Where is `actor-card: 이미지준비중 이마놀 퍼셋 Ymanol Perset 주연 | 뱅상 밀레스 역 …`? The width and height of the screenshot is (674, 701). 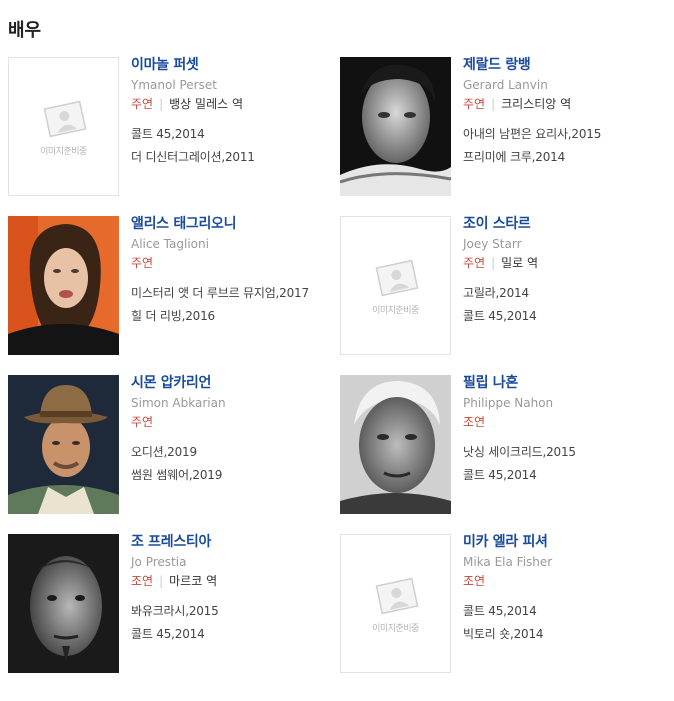
actor-card: 이미지준비중 이마놀 퍼셋 Ymanol Perset 주연 | 뱅상 밀레스 역 … is located at coordinates (173, 127).